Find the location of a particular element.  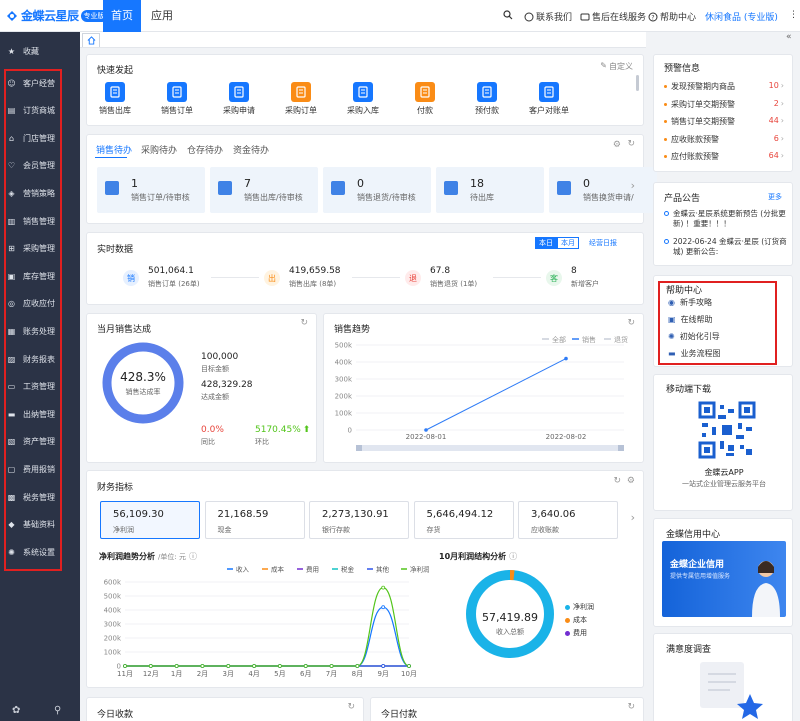

info-icon: ⓘ is located at coordinates (513, 556).